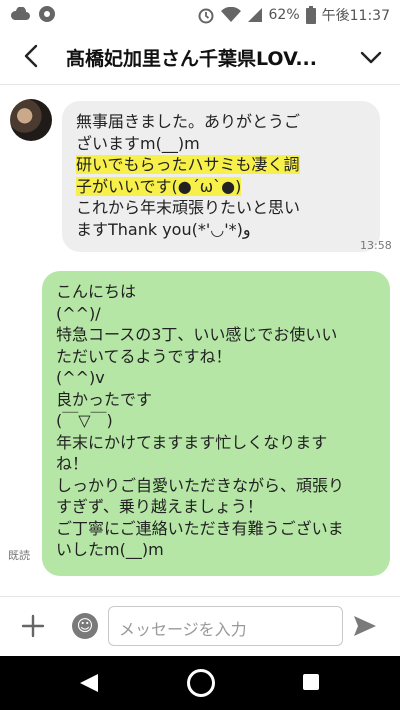 This screenshot has height=710, width=400. I want to click on message-line-highlighted: 子がいいです(●´ω`●), so click(221, 187).